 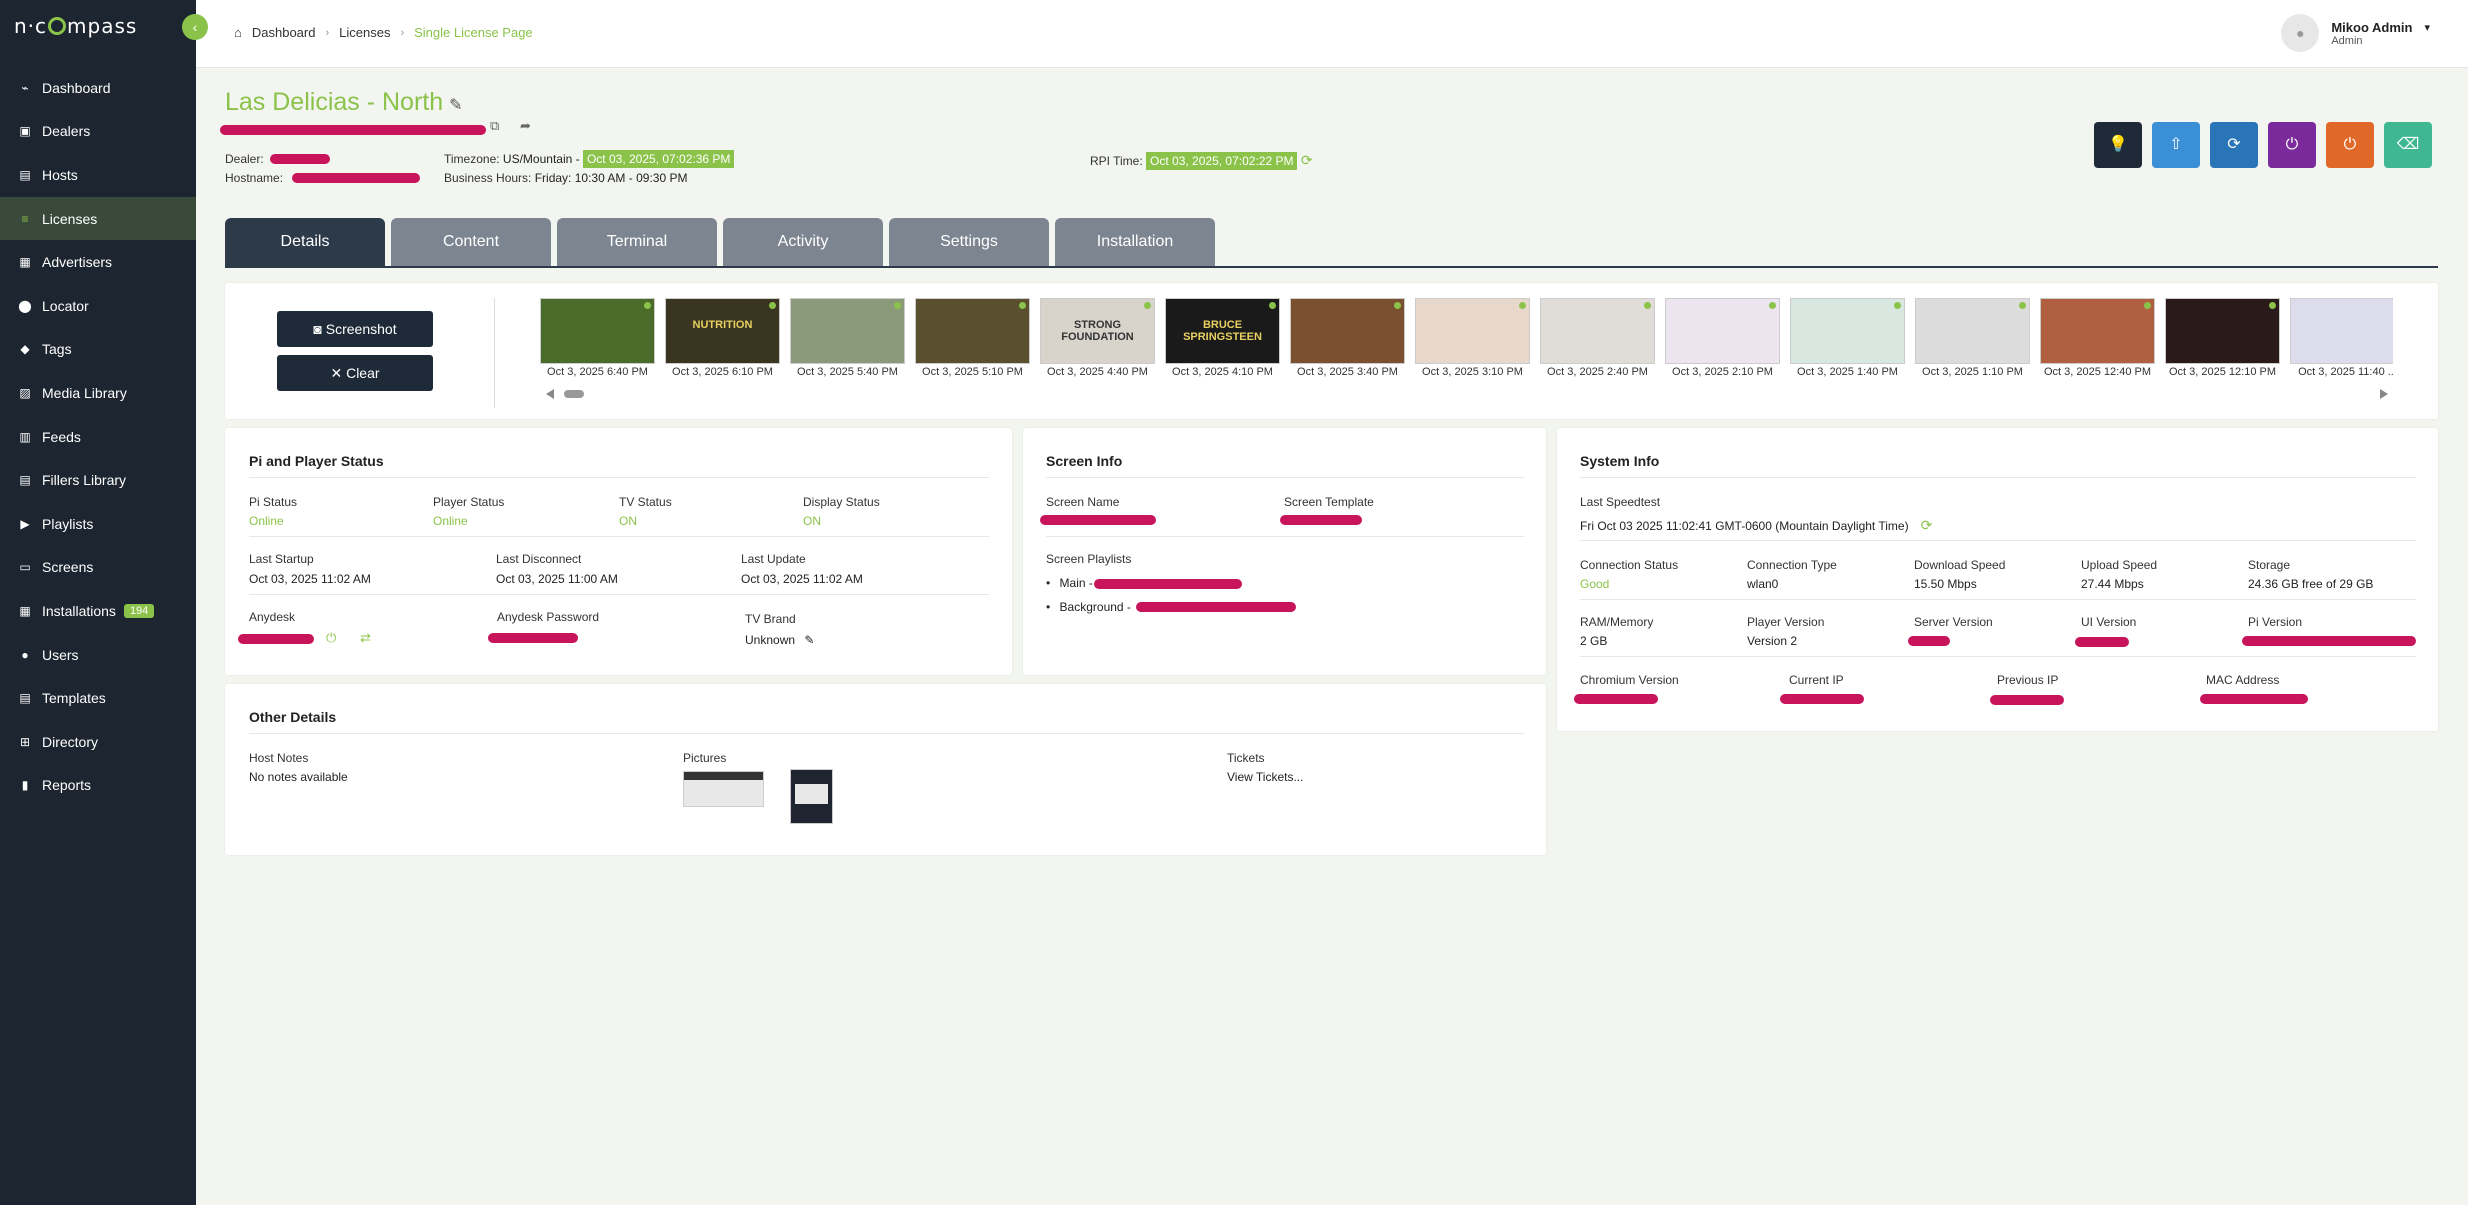 I want to click on rerun-speedtest-icon: ⟳, so click(x=1927, y=525).